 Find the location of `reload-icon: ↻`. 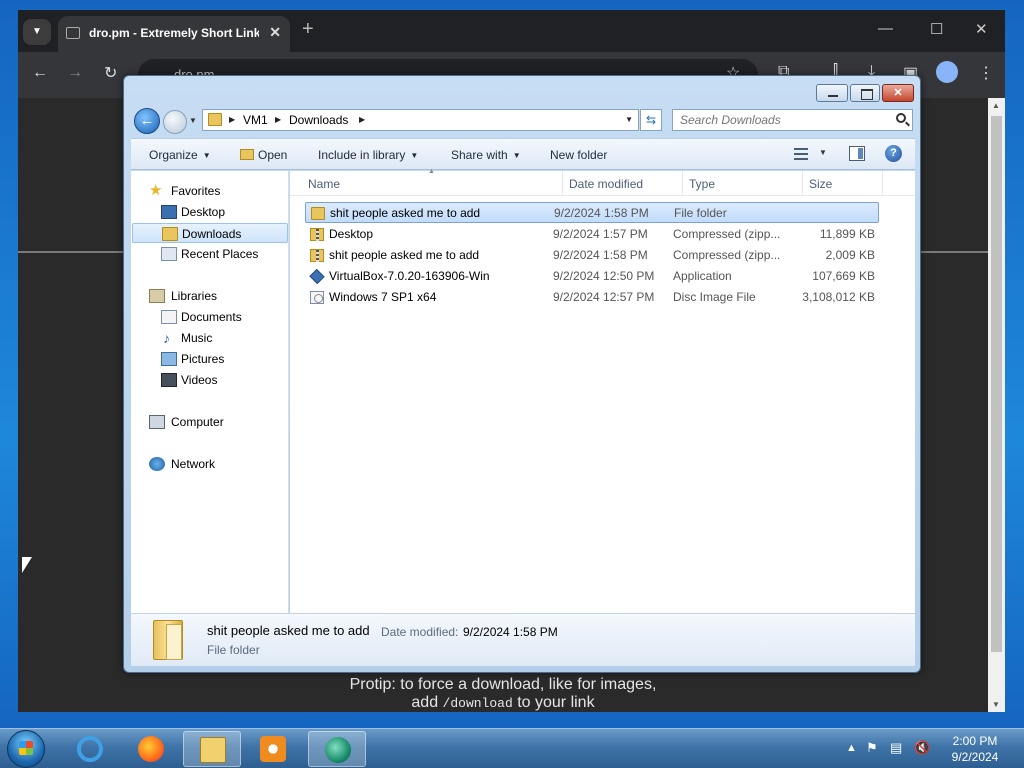

reload-icon: ↻ is located at coordinates (110, 73).